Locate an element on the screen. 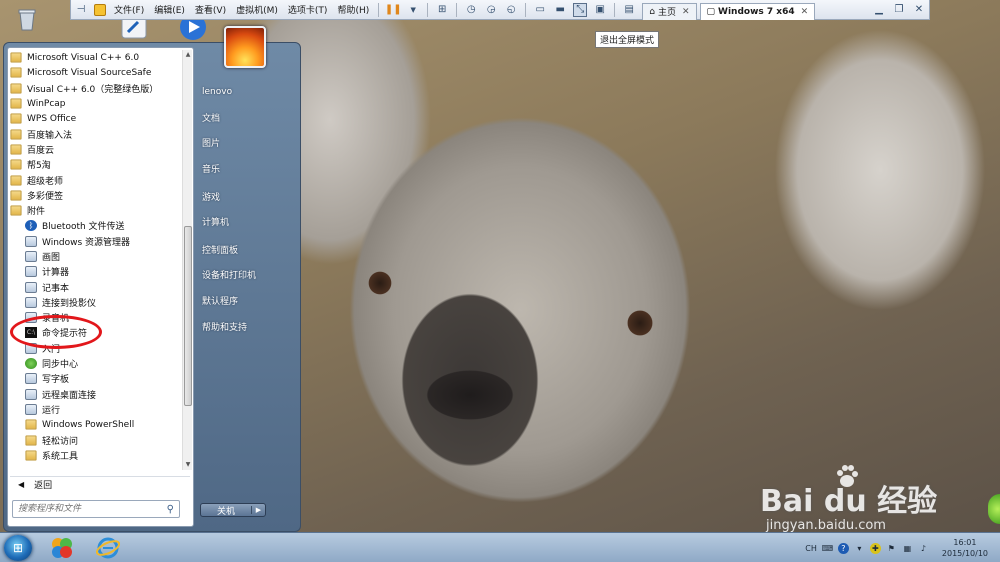 The height and width of the screenshot is (562, 1000). program-item: 远程桌面连接 is located at coordinates (96, 394).